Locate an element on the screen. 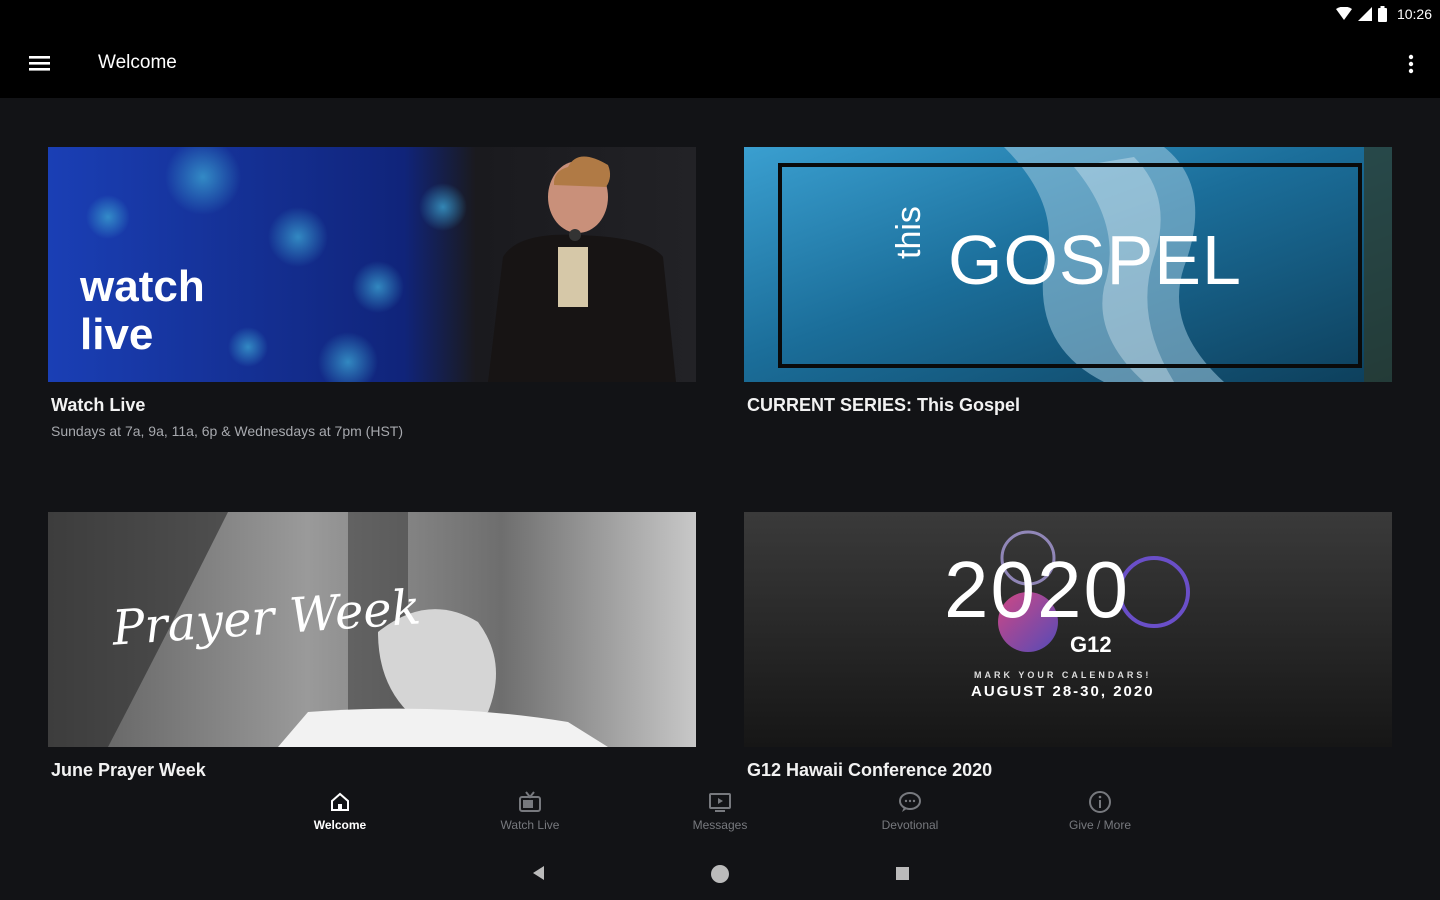  status-time: 10:26 is located at coordinates (1414, 14).